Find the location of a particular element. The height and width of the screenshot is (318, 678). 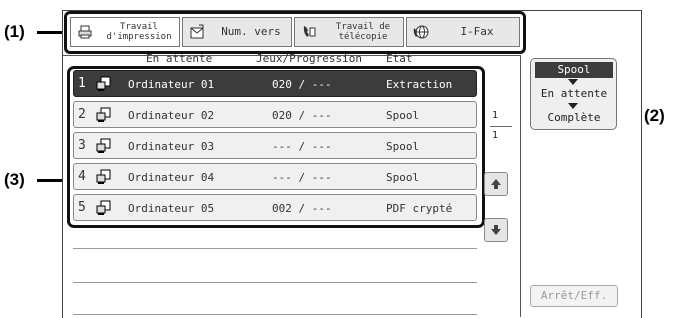

column-header-sets: Jeux/Progression is located at coordinates (309, 58).